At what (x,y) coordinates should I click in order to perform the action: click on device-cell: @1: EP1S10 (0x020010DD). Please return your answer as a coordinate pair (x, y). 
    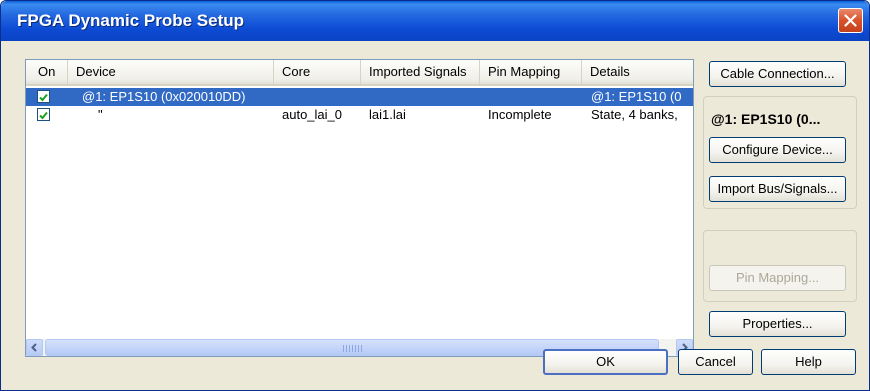
    Looking at the image, I should click on (164, 96).